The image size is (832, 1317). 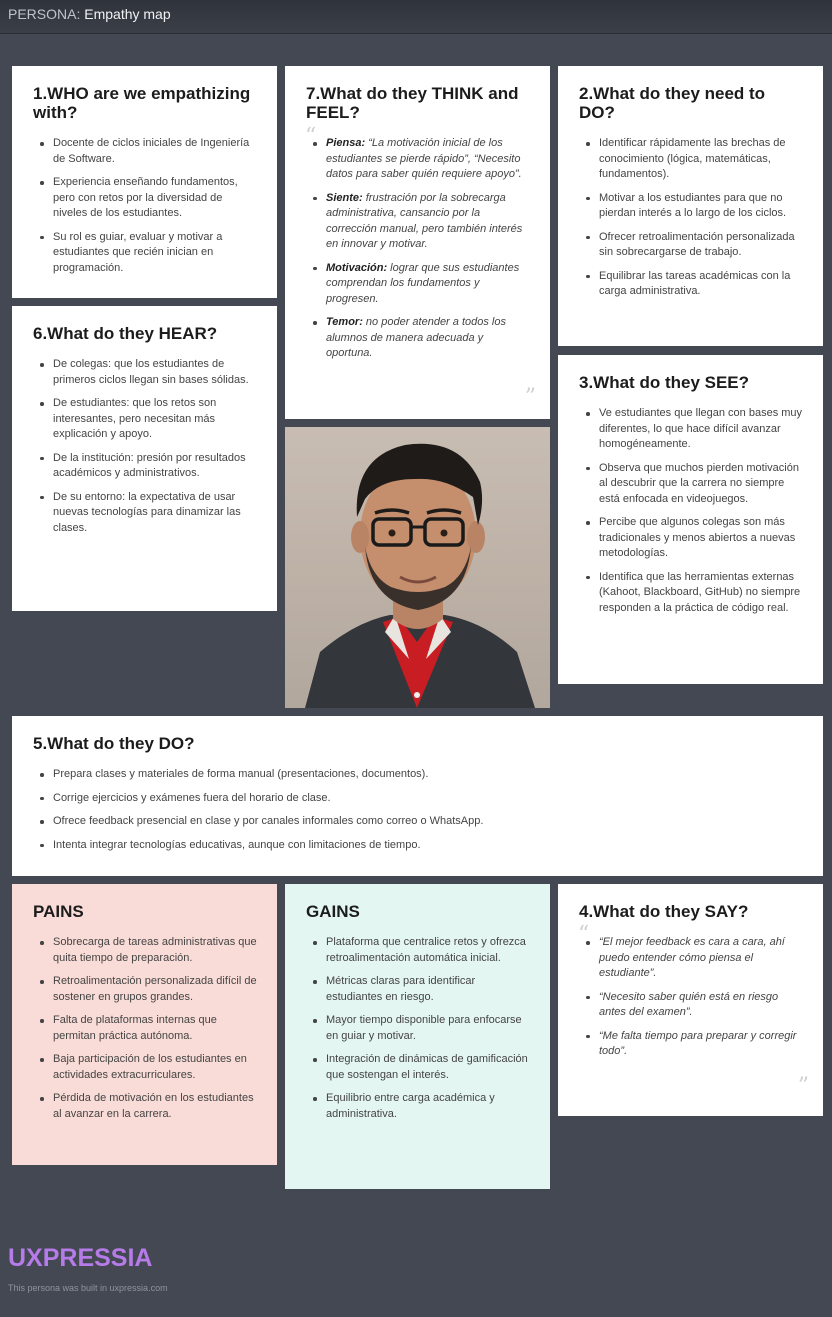 I want to click on uxpressia-logo: UXPRESSIA, so click(x=80, y=1258).